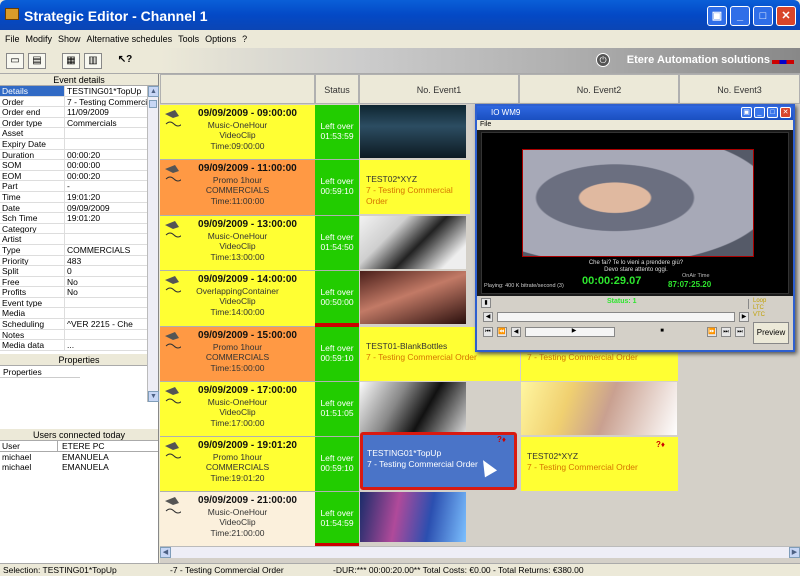 The height and width of the screenshot is (576, 800). Describe the element at coordinates (74, 218) in the screenshot. I see `detail-row: Sch Time 19:01:20` at that location.